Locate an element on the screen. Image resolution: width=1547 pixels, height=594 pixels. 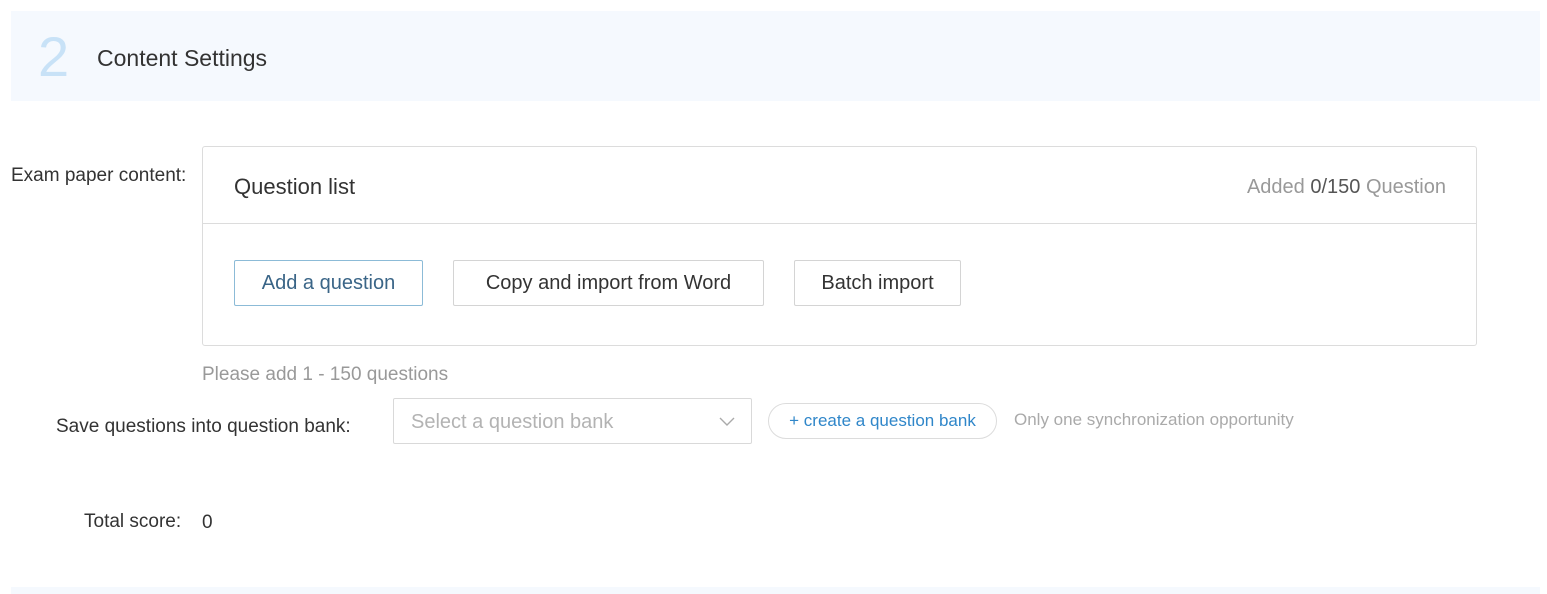
total-score-value: 0 is located at coordinates (207, 522).